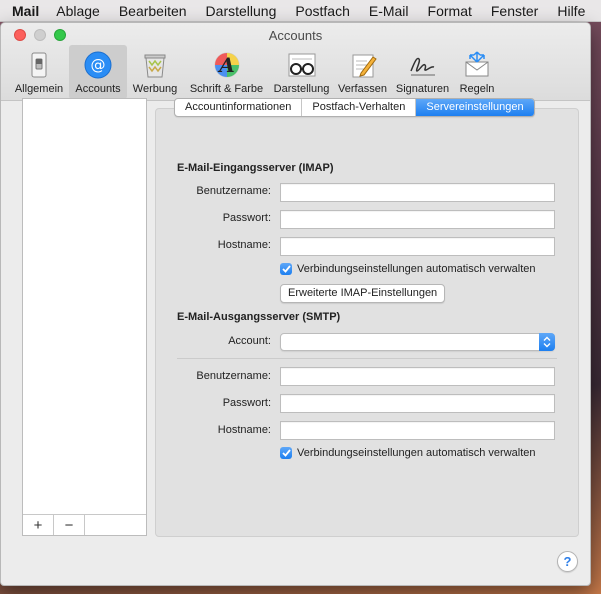 The height and width of the screenshot is (594, 601). What do you see at coordinates (322, 11) in the screenshot?
I see `menu-postfach: Postfach` at bounding box center [322, 11].